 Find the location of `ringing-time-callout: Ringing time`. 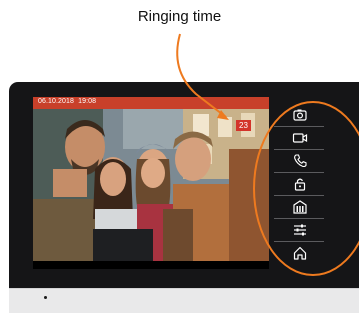

ringing-time-callout: Ringing time is located at coordinates (179, 16).